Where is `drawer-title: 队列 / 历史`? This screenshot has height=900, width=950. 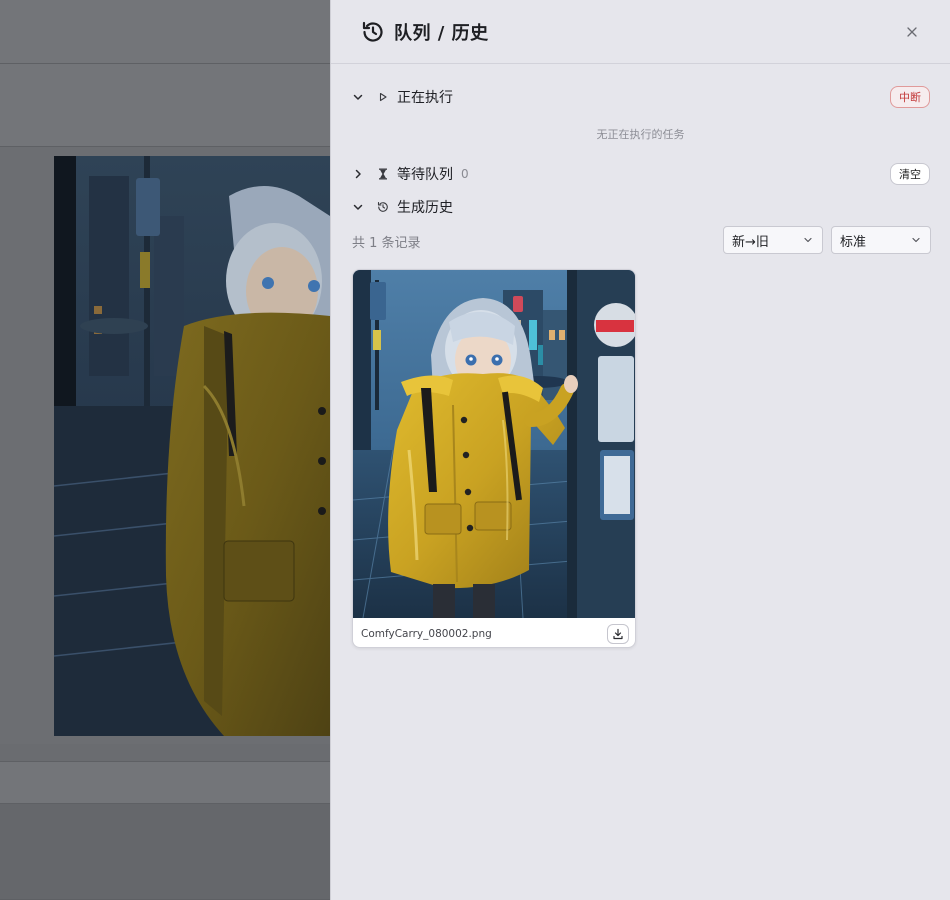
drawer-title: 队列 / 历史 is located at coordinates (441, 33).